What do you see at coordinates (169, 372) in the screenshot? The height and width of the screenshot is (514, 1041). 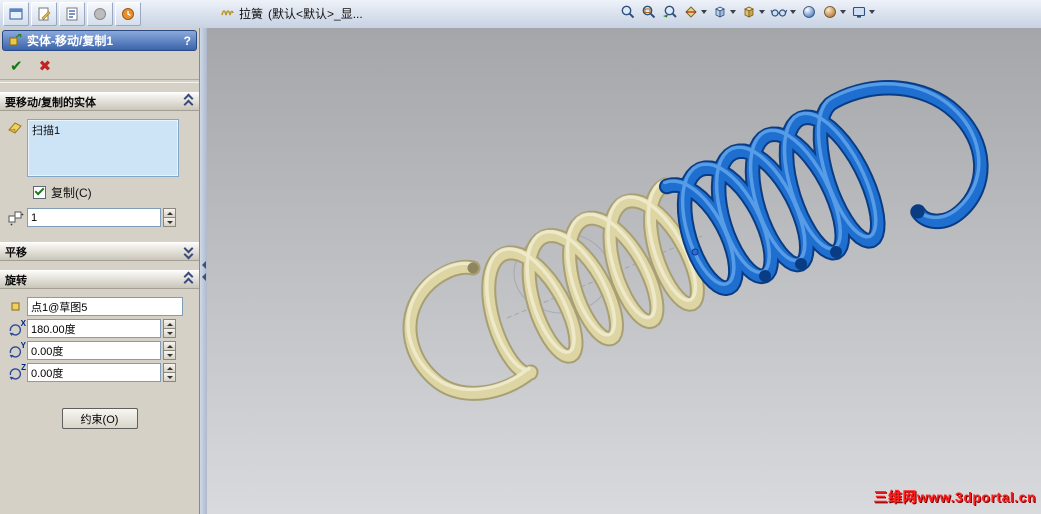 I see `rotate-z-spinner` at bounding box center [169, 372].